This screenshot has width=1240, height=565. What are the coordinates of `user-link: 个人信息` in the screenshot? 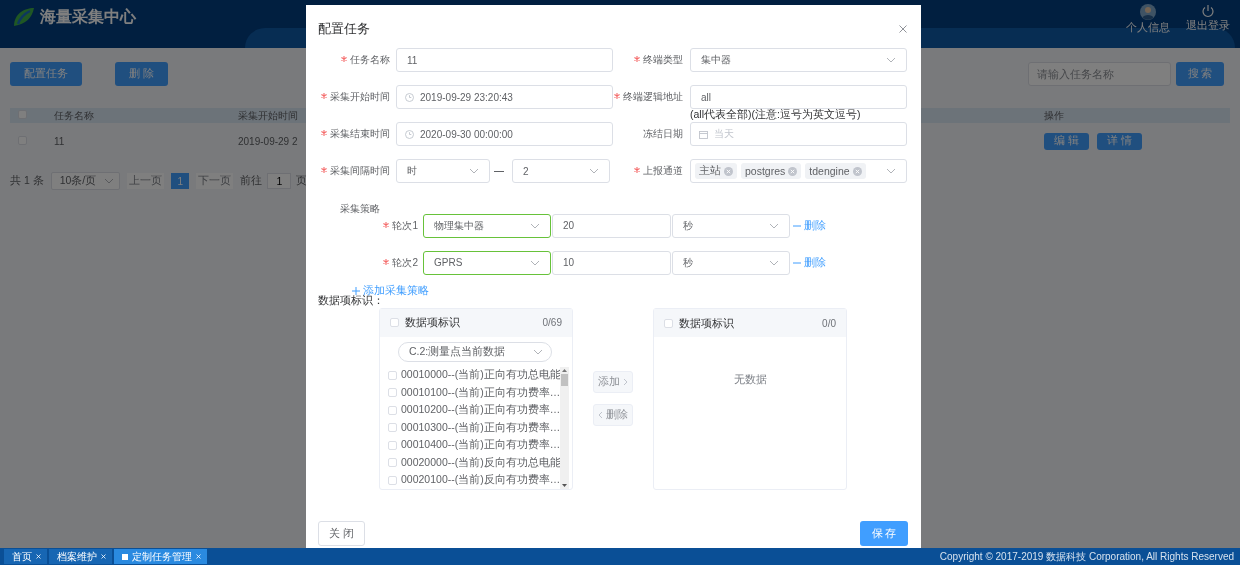 It's located at (1148, 19).